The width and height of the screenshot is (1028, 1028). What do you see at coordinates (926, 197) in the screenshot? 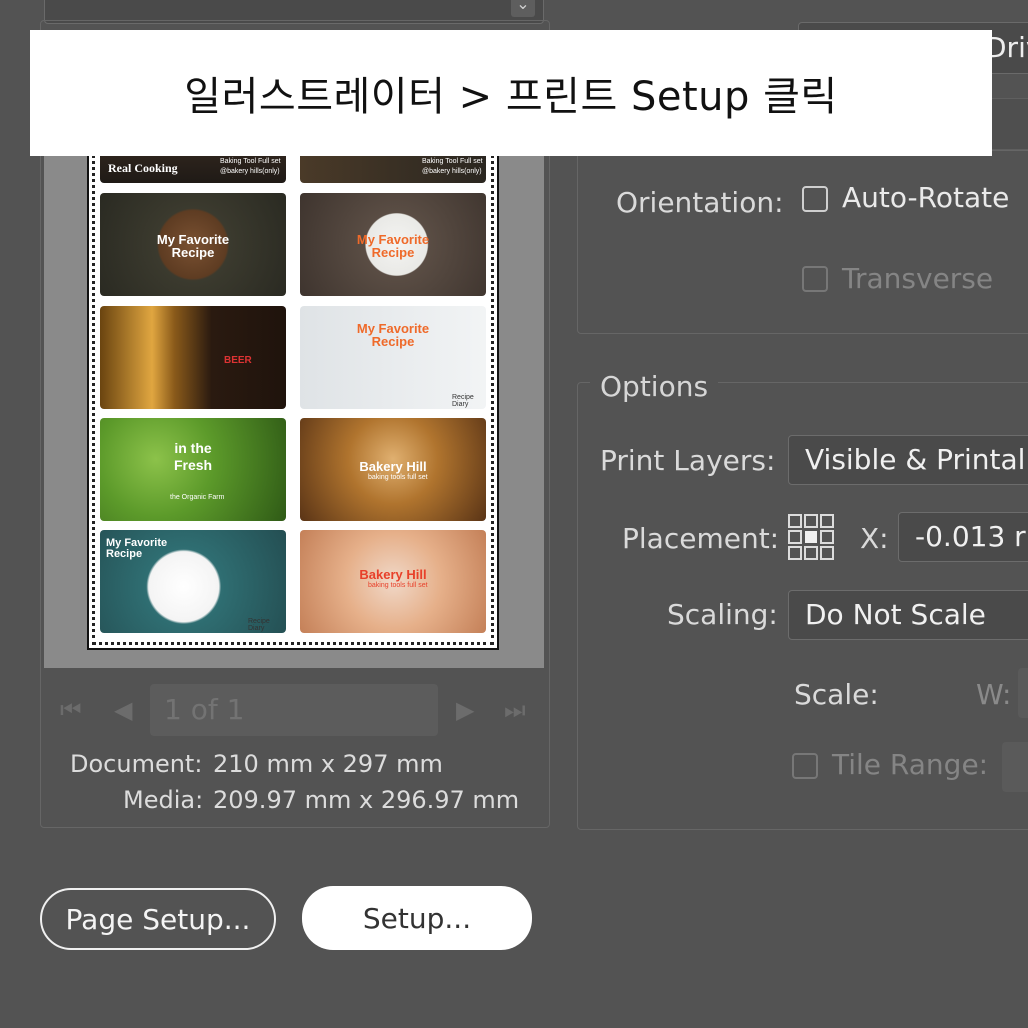
I see `auto-rotate-label: Auto-Rotate` at bounding box center [926, 197].